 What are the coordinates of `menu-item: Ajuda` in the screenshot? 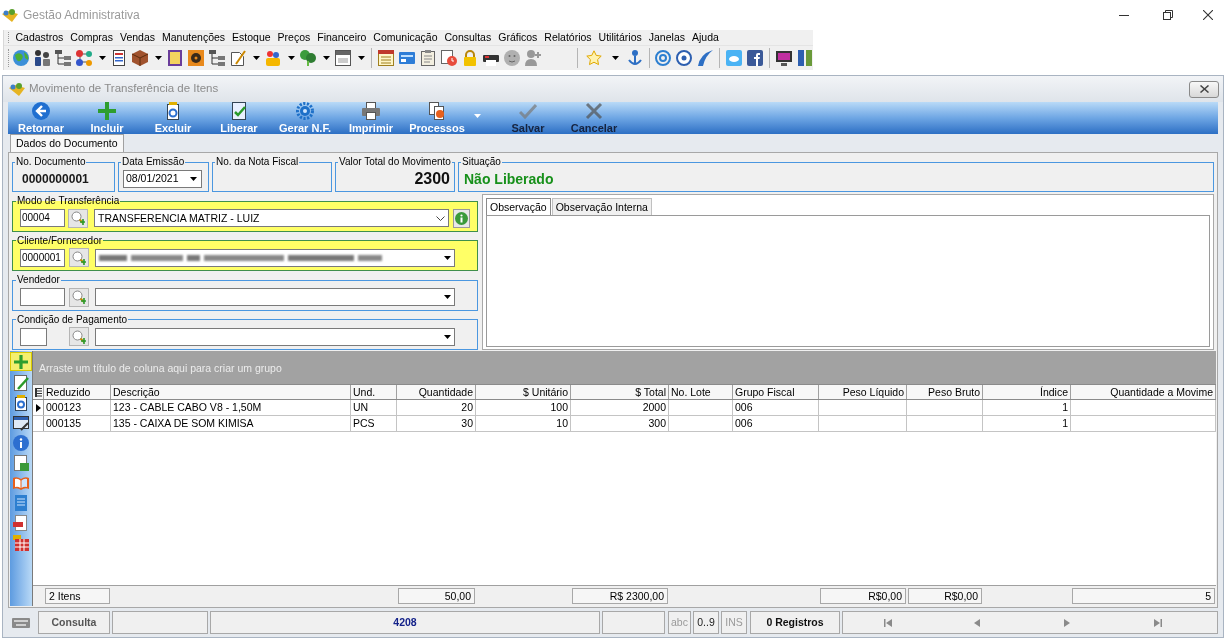 It's located at (705, 37).